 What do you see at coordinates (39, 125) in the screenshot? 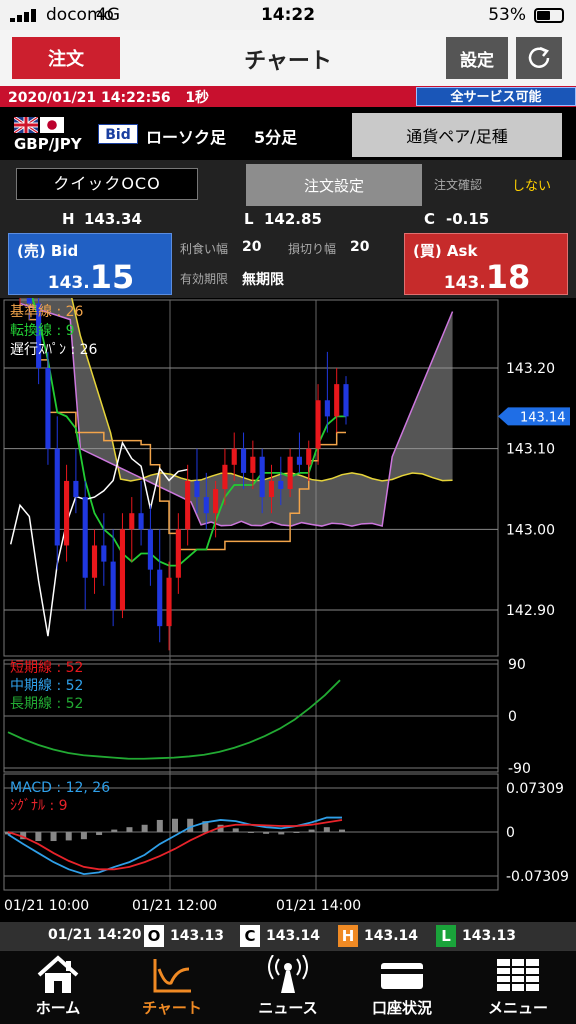
I see `currency-flags` at bounding box center [39, 125].